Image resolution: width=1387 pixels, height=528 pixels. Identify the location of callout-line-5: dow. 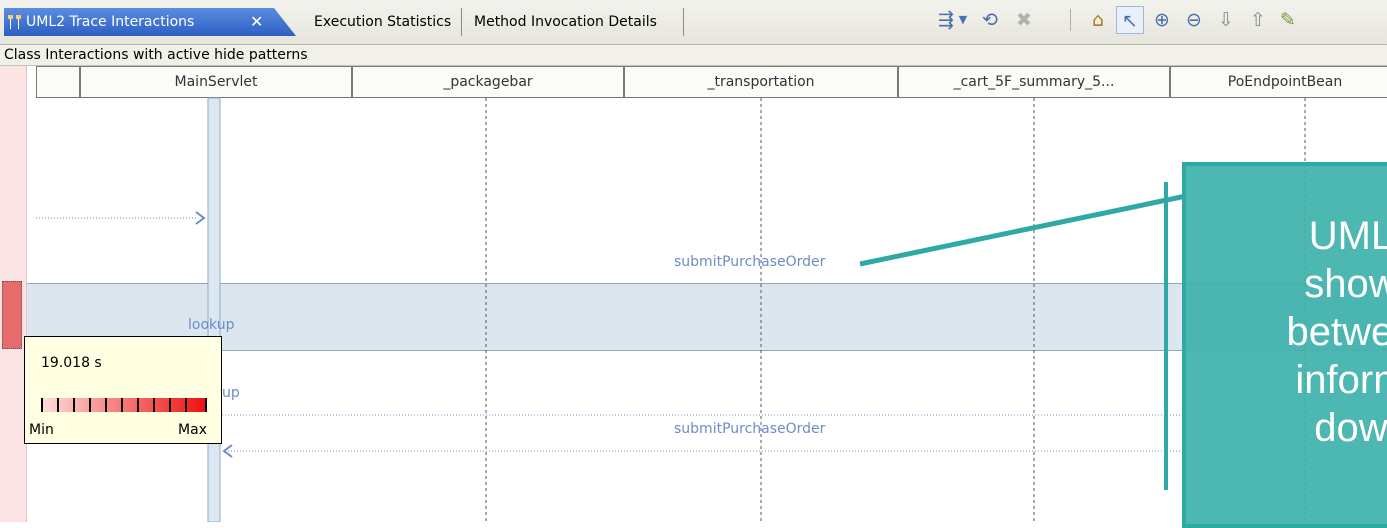
(1350, 428).